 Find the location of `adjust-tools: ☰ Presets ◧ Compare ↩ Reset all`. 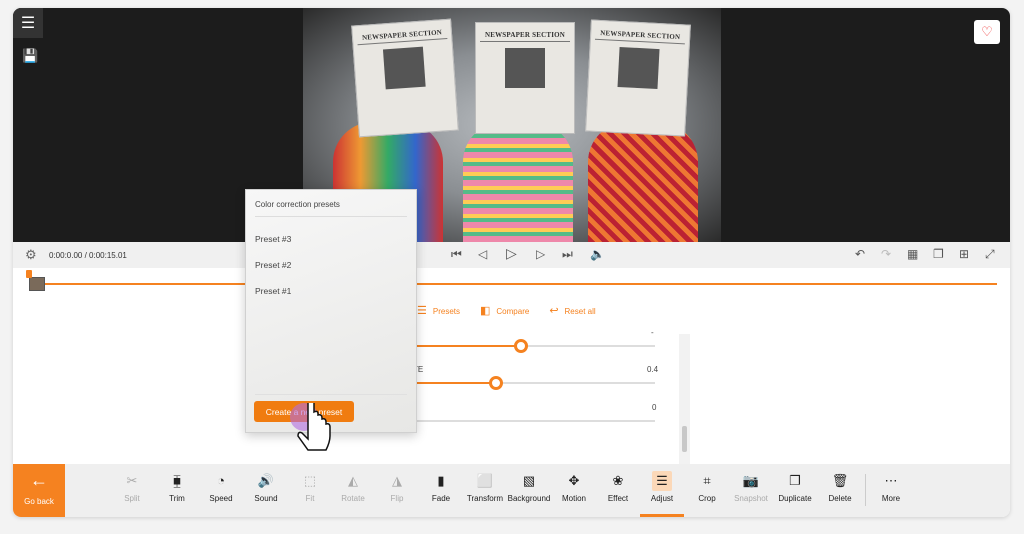

adjust-tools: ☰ Presets ◧ Compare ↩ Reset all is located at coordinates (506, 310).